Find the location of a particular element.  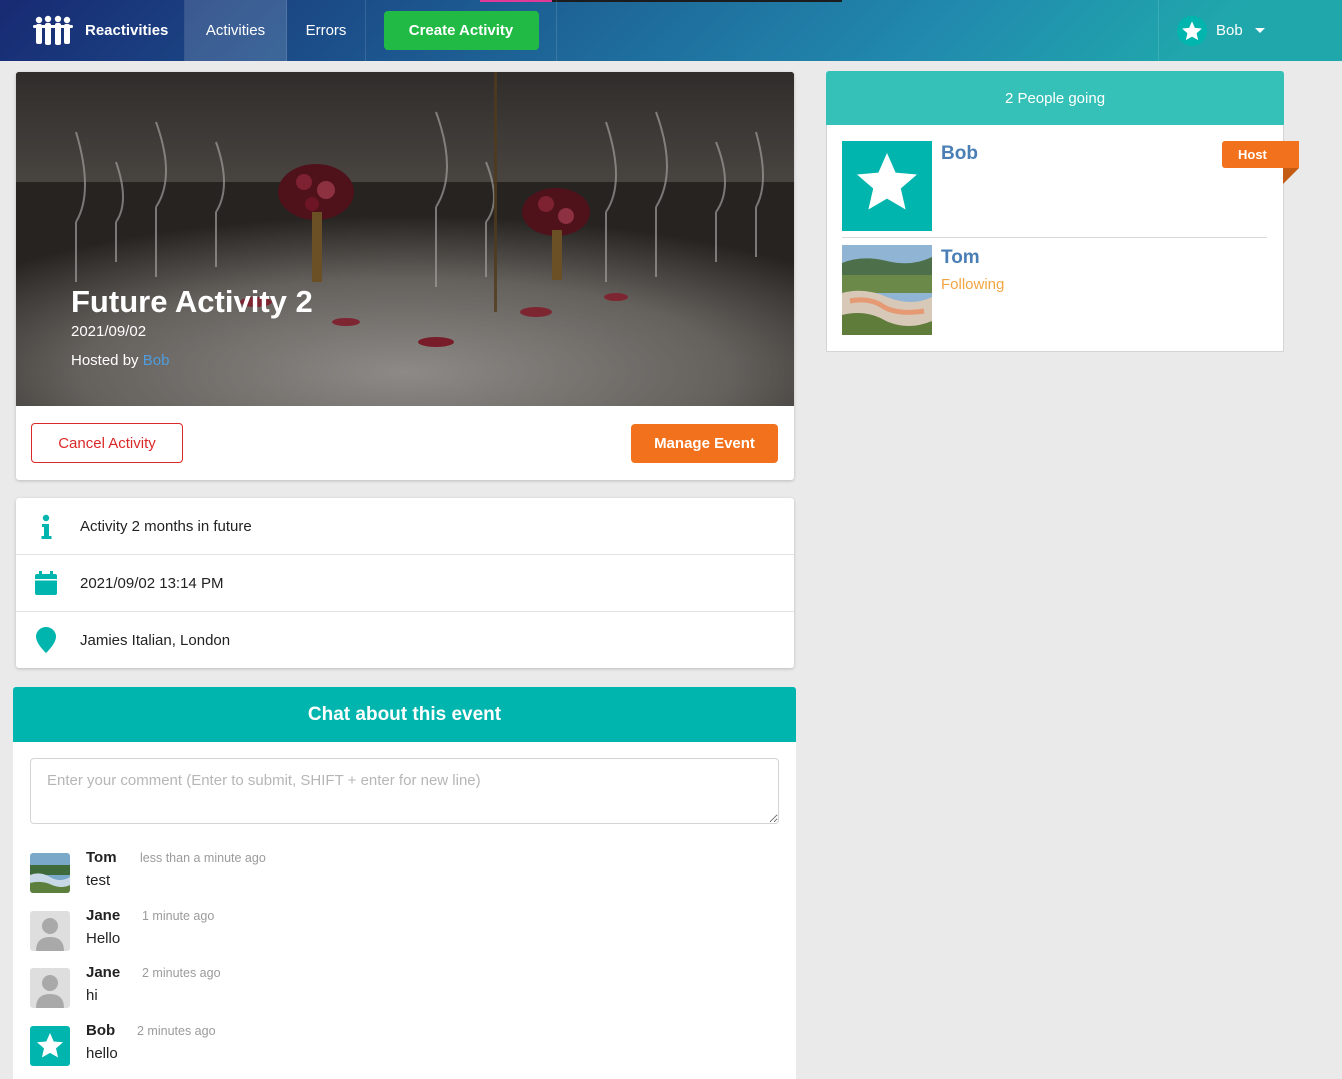

manage-event-button: Manage Event is located at coordinates (704, 443).